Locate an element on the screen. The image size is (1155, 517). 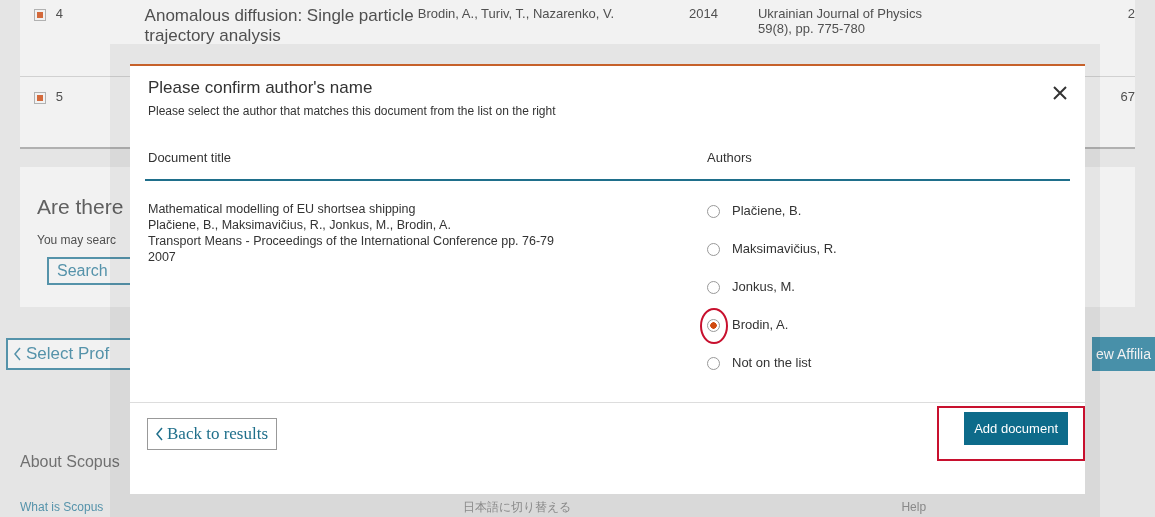
section-heading: Are there is located at coordinates (80, 207).